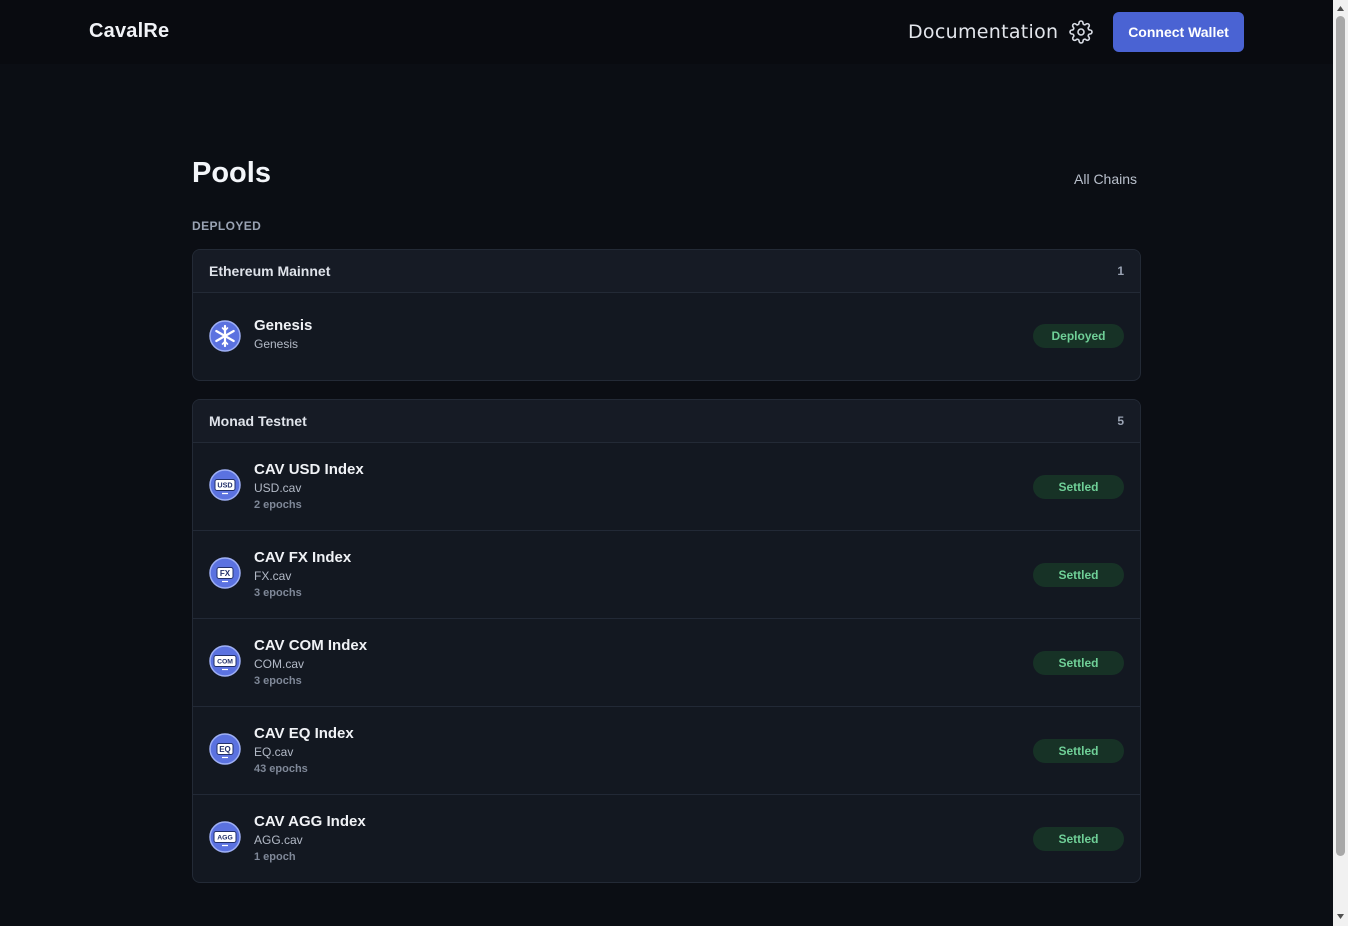 This screenshot has height=926, width=1348. What do you see at coordinates (283, 335) in the screenshot?
I see `pool-info: Genesis Genesis` at bounding box center [283, 335].